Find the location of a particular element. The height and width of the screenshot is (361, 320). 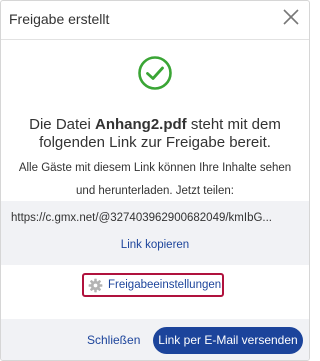

dialog-title: Freigabe erstellt is located at coordinates (59, 19).